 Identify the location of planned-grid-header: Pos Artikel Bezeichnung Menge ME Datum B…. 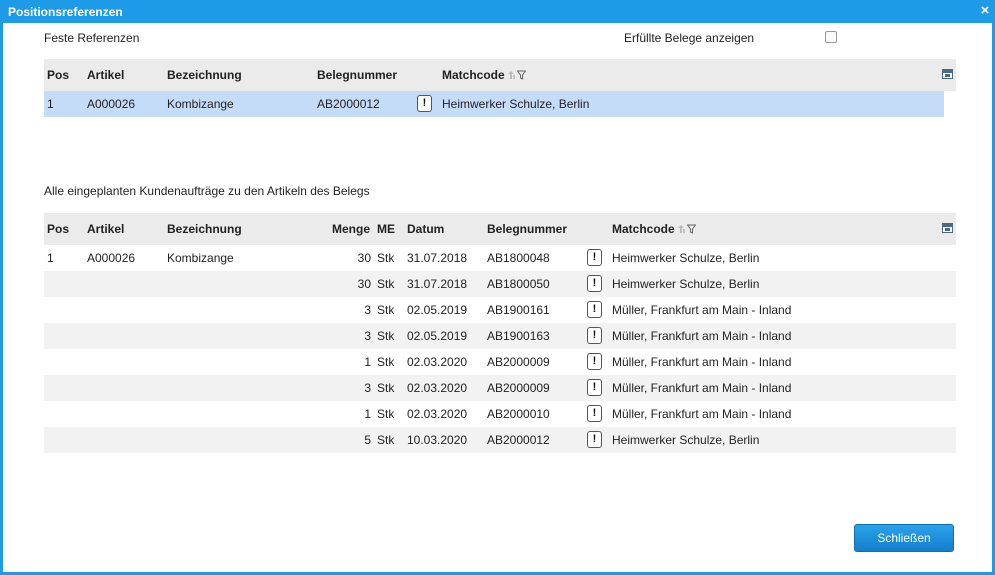
(500, 229).